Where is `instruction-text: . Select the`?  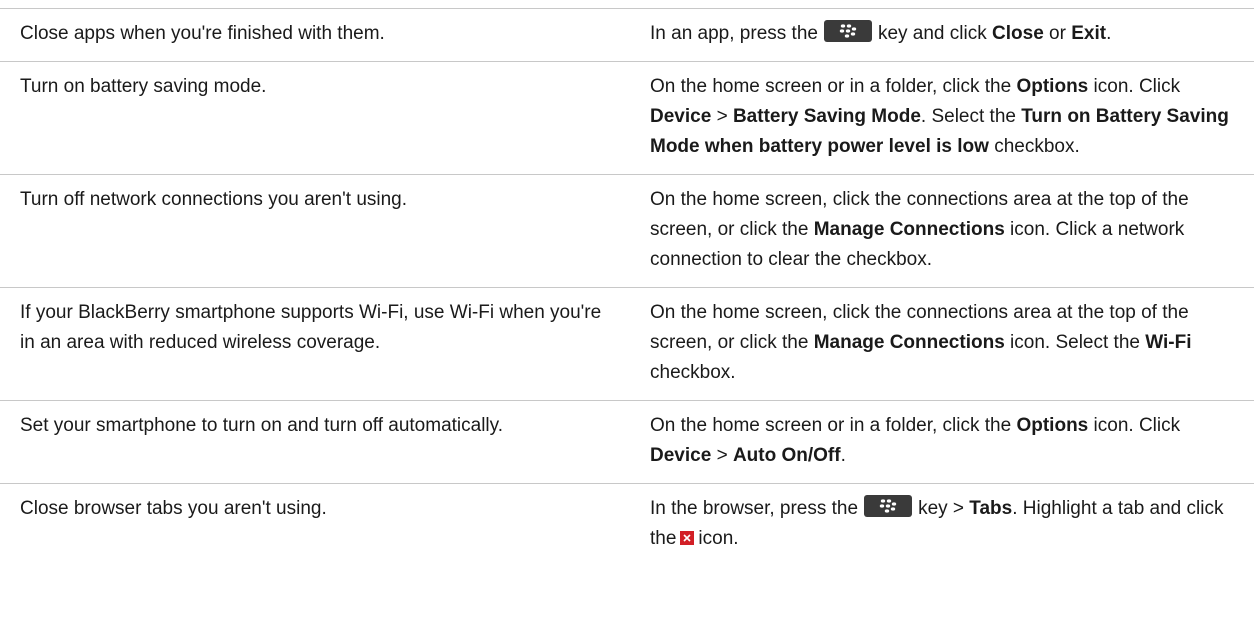 instruction-text: . Select the is located at coordinates (968, 116).